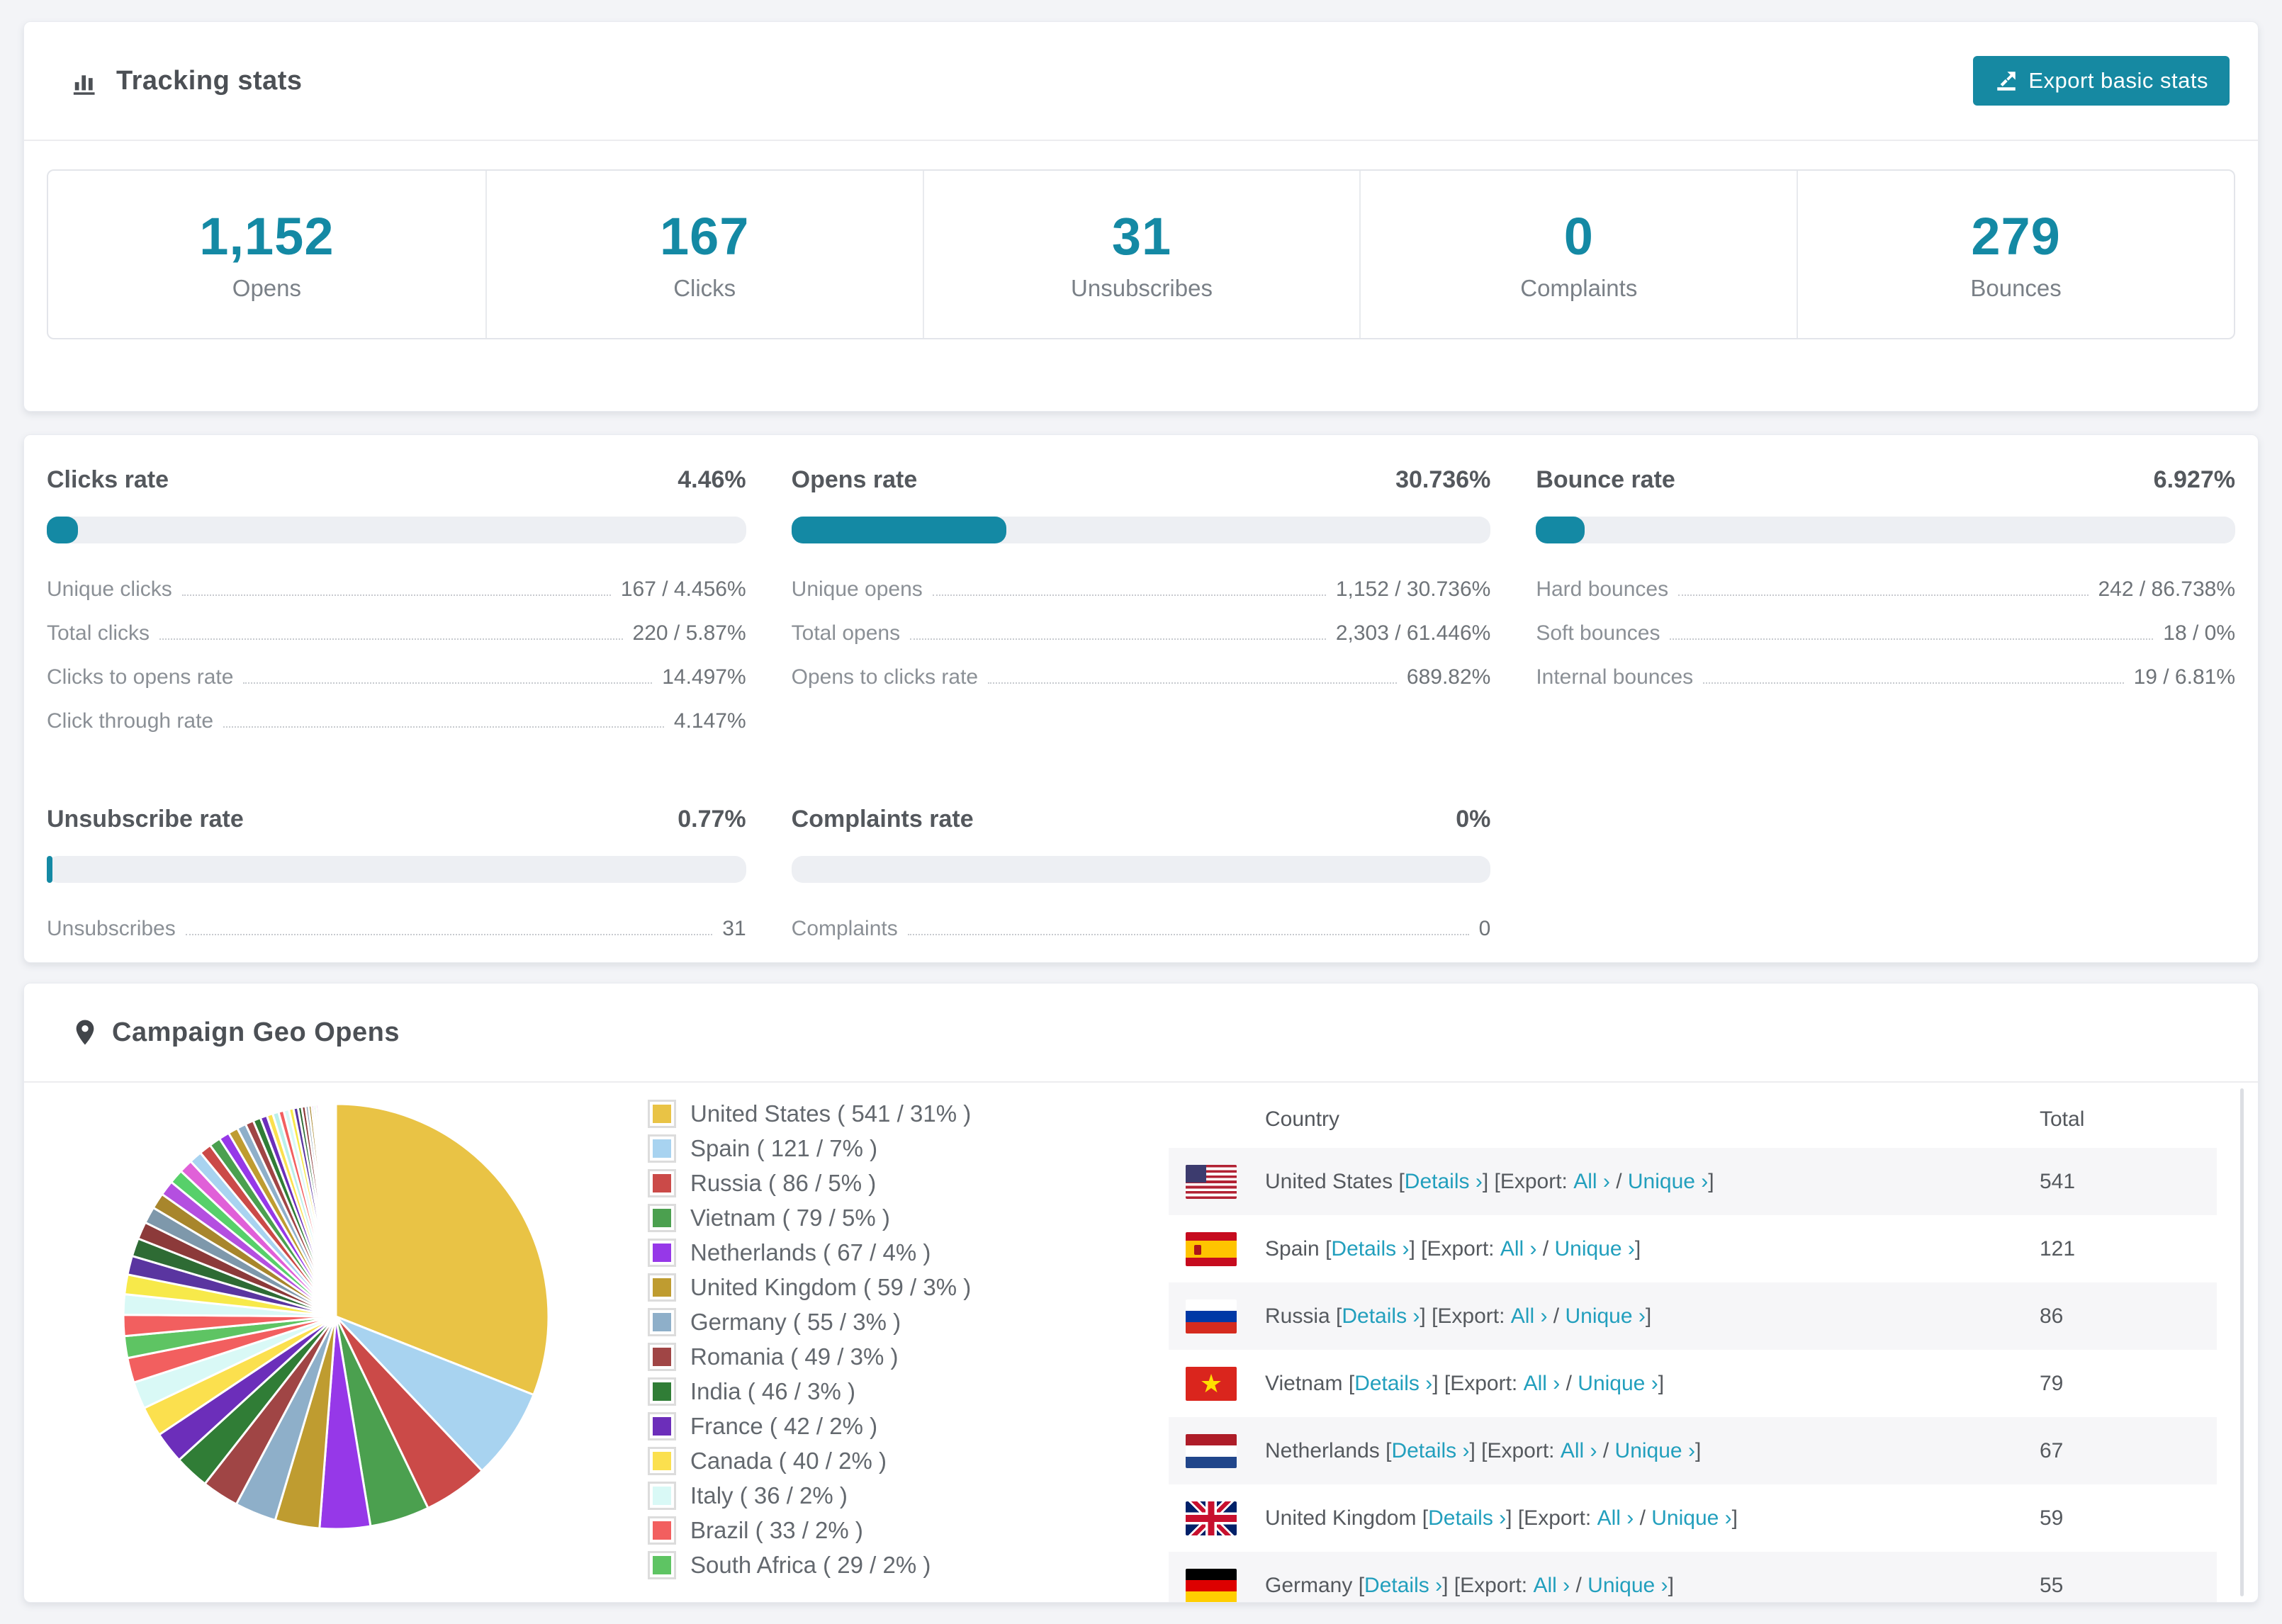 This screenshot has height=1624, width=2282. Describe the element at coordinates (1142, 819) in the screenshot. I see `rate-block-header: Complaints rate 0%` at that location.